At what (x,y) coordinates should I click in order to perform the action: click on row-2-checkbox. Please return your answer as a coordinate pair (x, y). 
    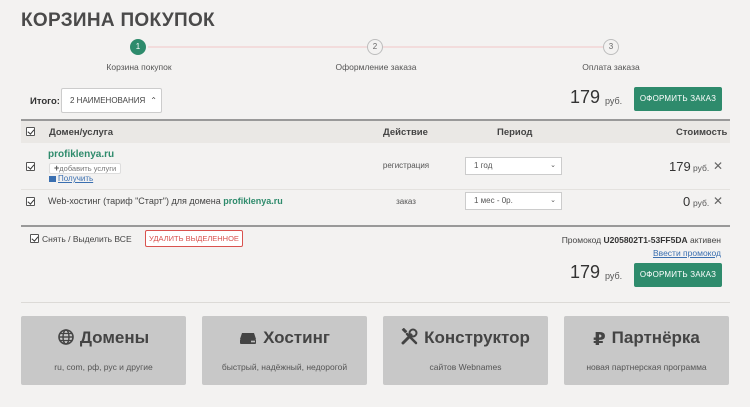
    Looking at the image, I should click on (30, 201).